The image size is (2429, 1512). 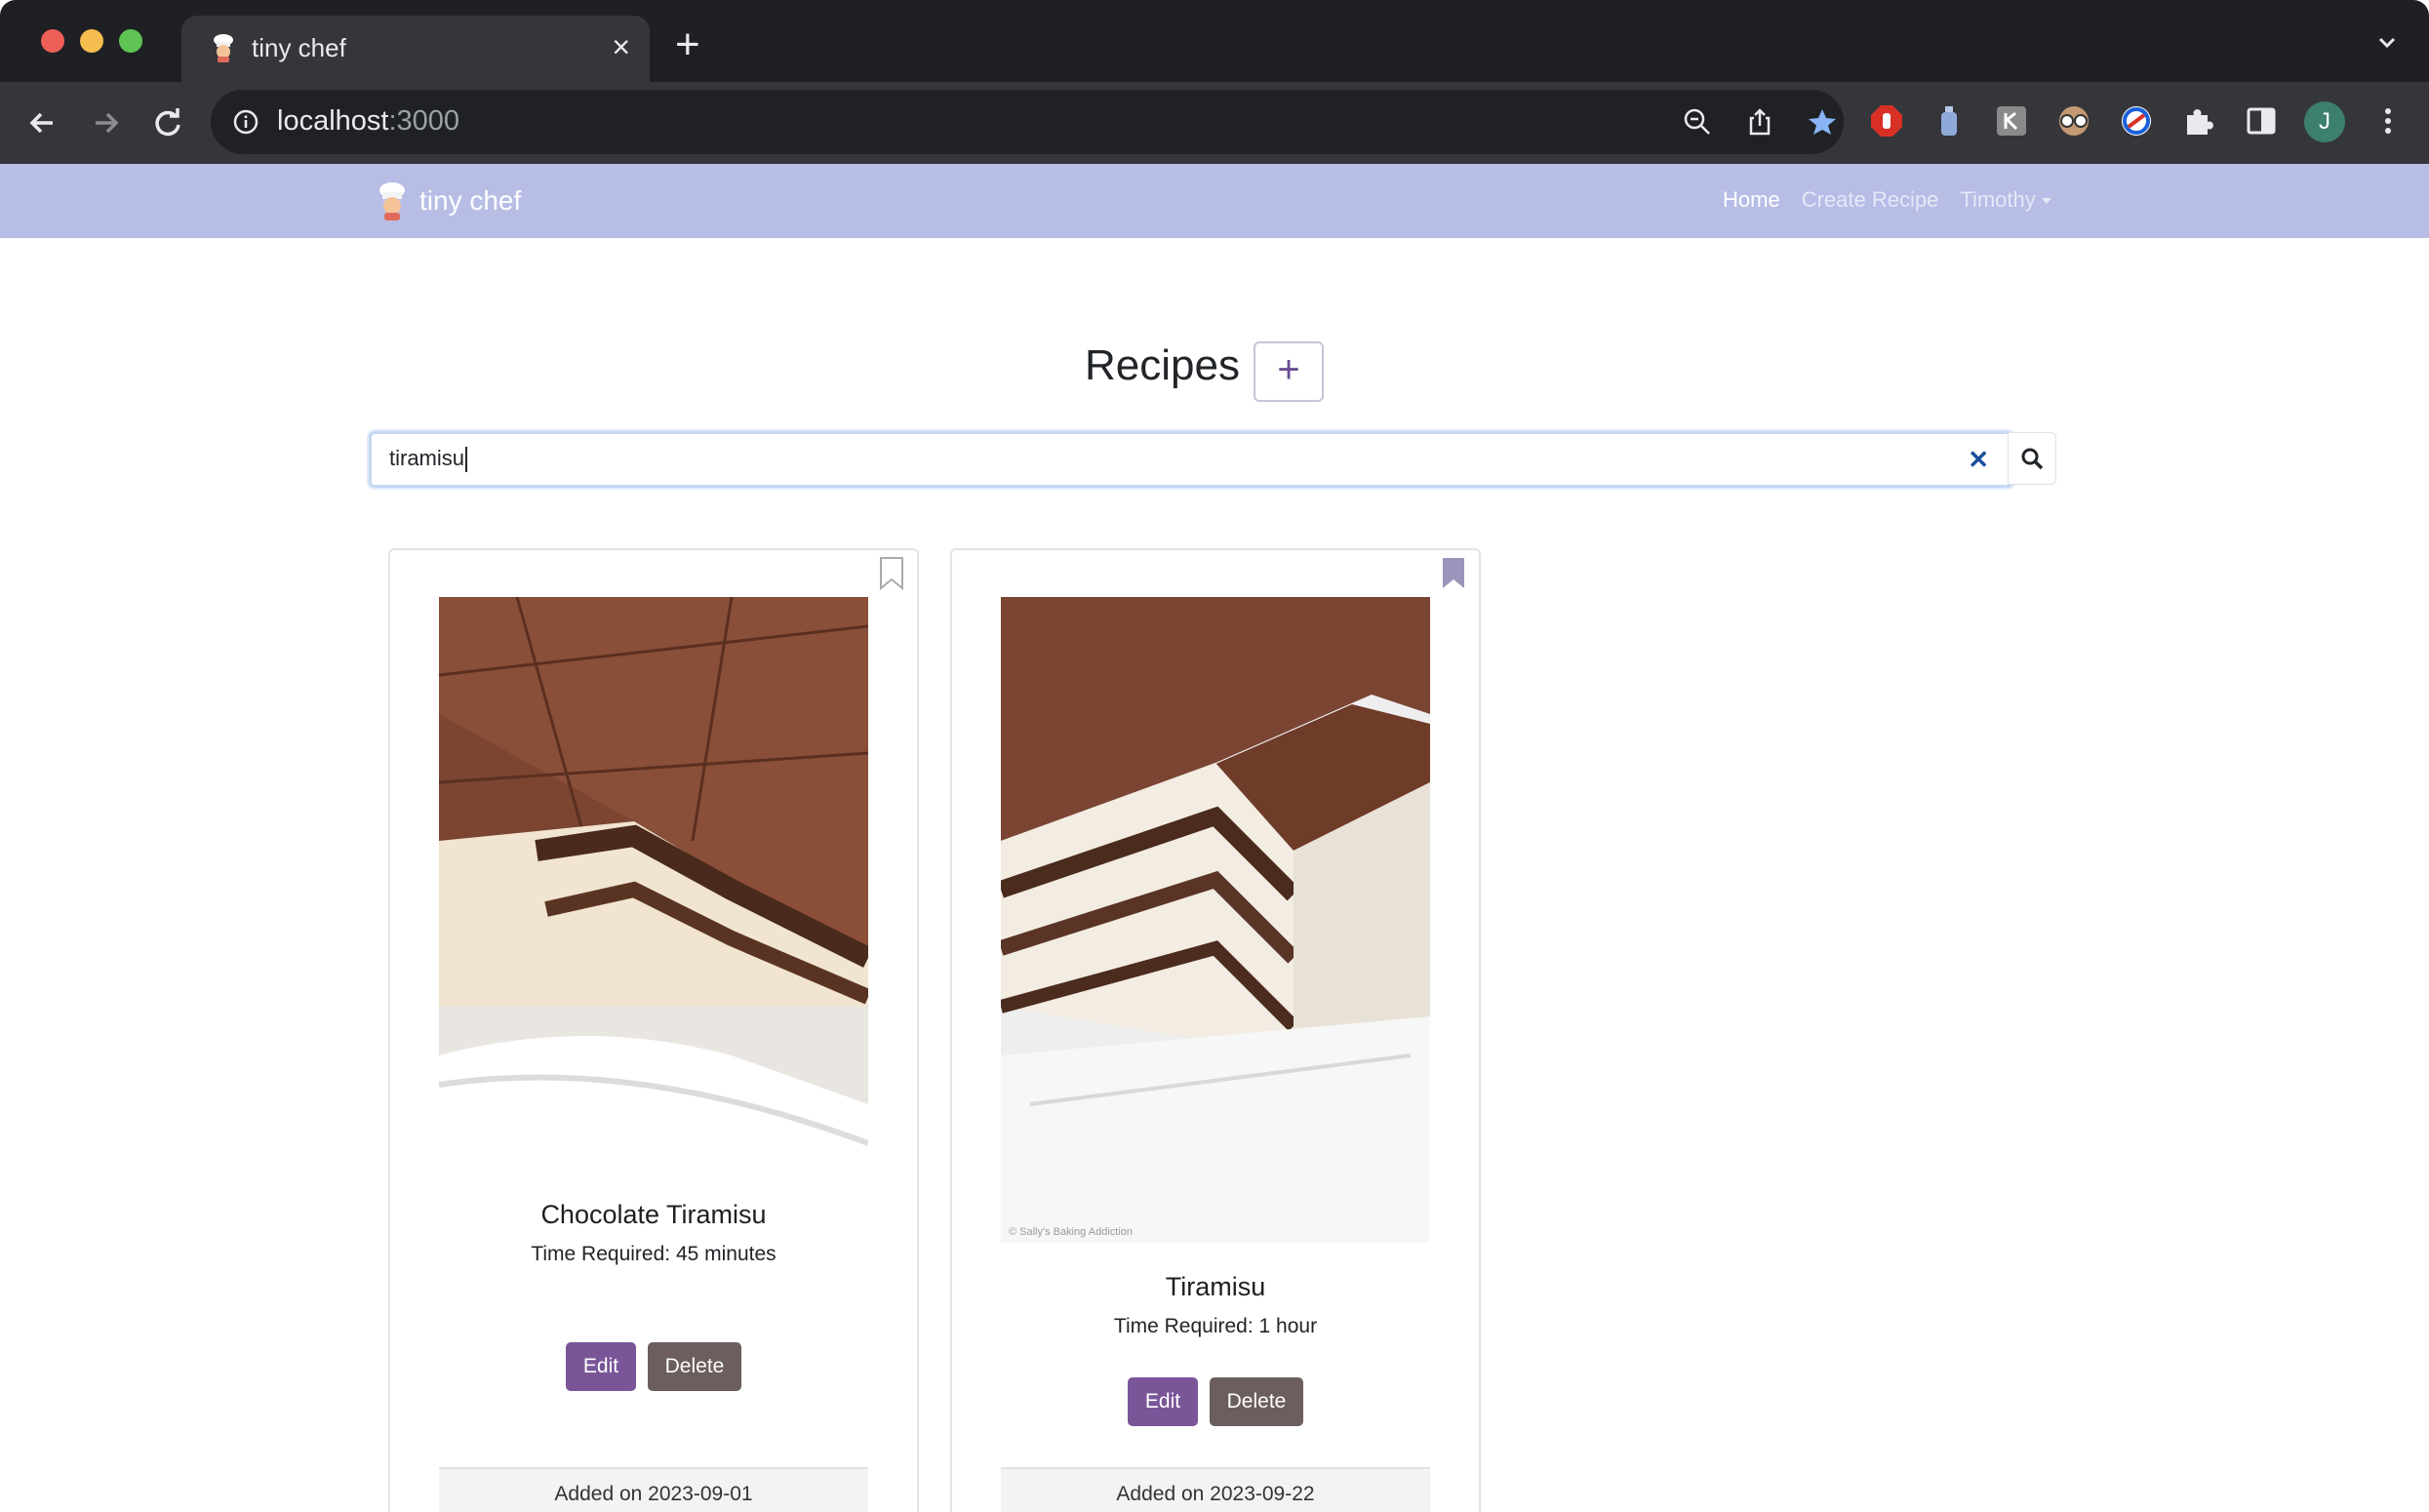 I want to click on glasses-extension-icon, so click(x=2073, y=121).